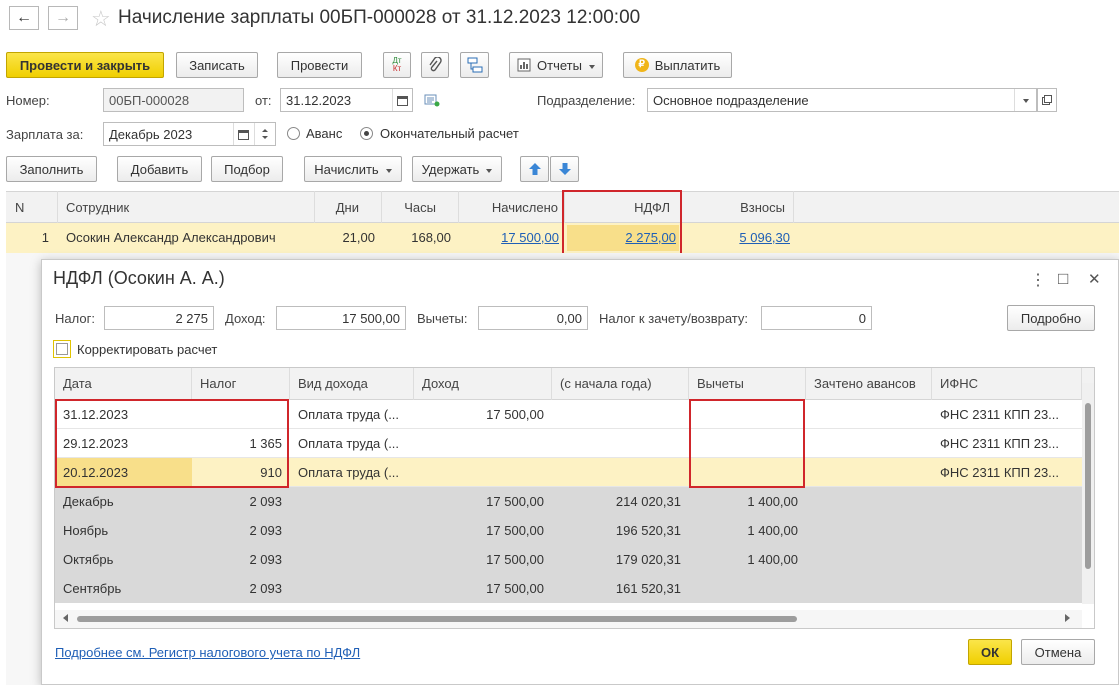 This screenshot has width=1119, height=685. Describe the element at coordinates (474, 65) in the screenshot. I see `structure-button` at that location.